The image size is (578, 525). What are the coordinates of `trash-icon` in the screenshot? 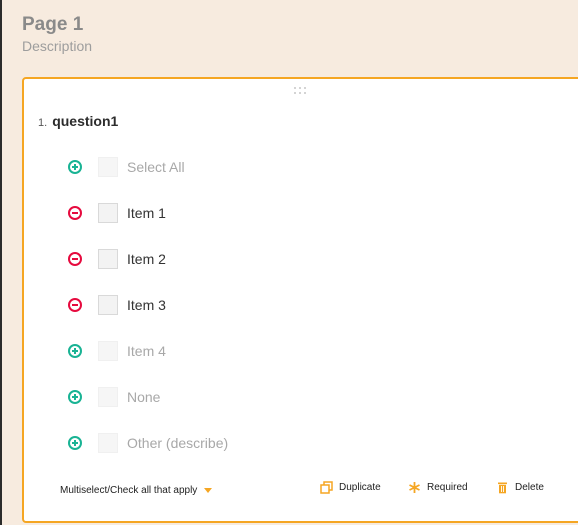 It's located at (502, 488).